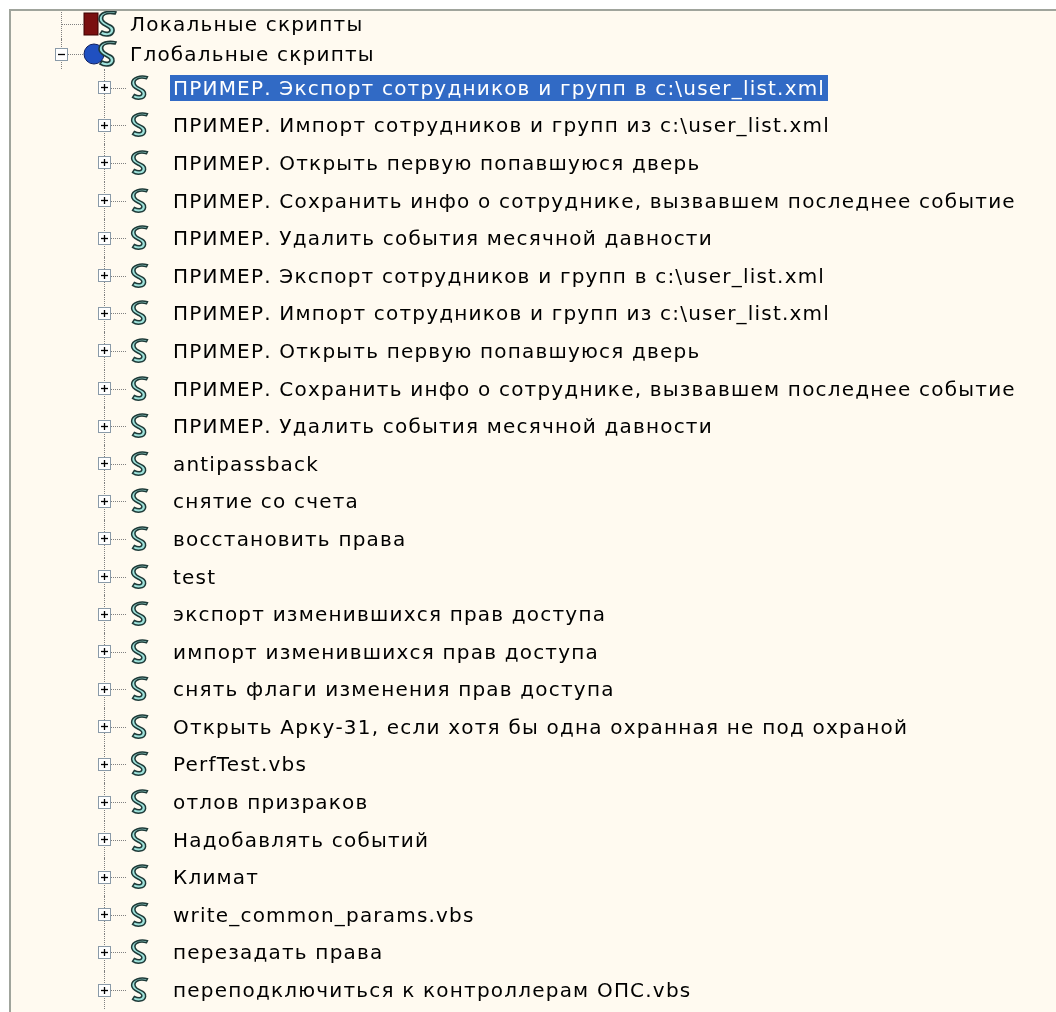 The width and height of the screenshot is (1056, 1012). I want to click on tree-item: write_common_params.vbs, so click(324, 914).